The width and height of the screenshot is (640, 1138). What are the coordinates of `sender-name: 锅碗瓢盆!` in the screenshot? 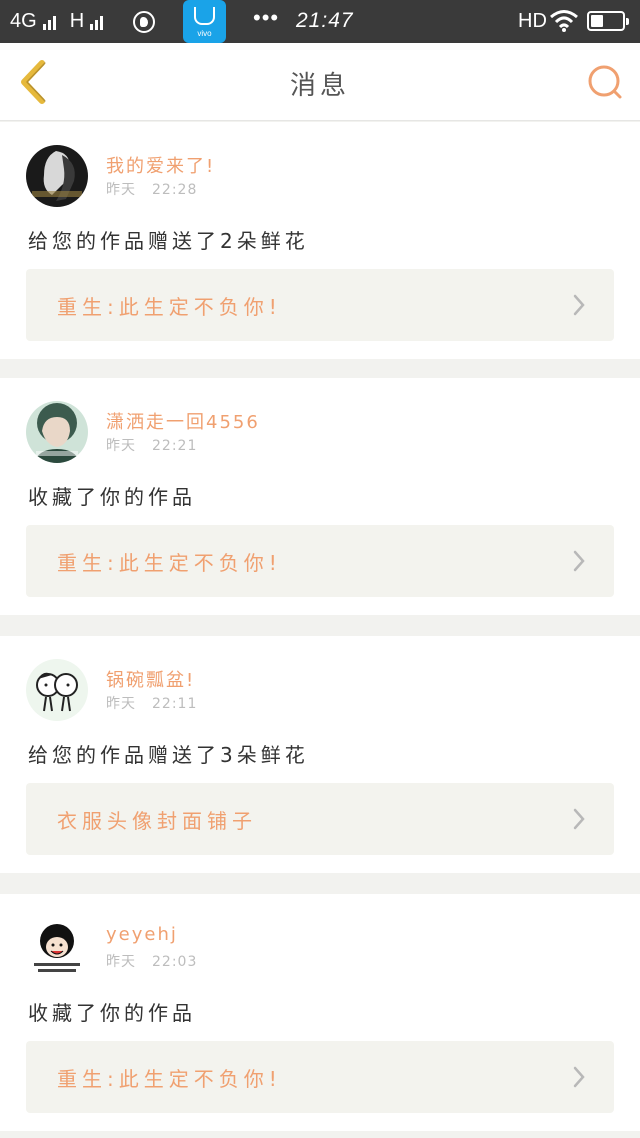 It's located at (150, 679).